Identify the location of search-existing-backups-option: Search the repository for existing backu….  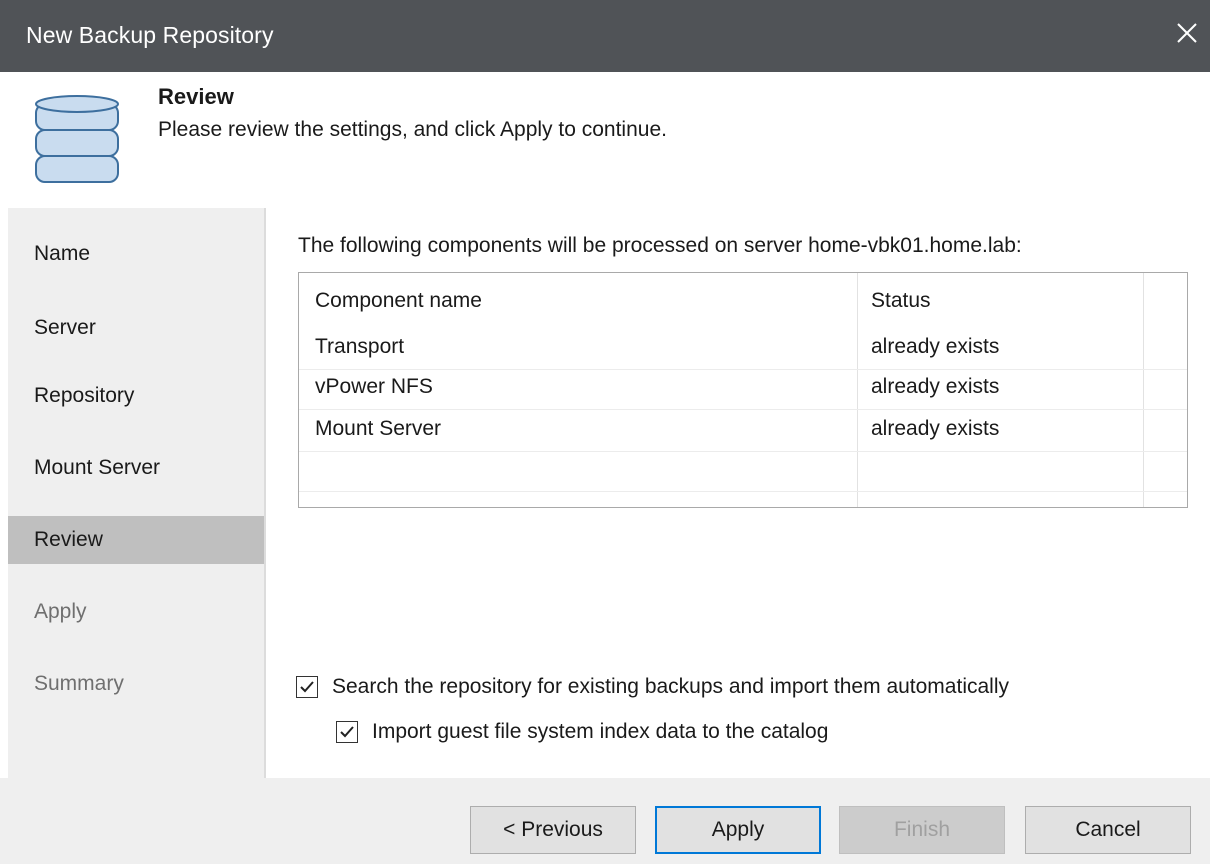
(652, 687).